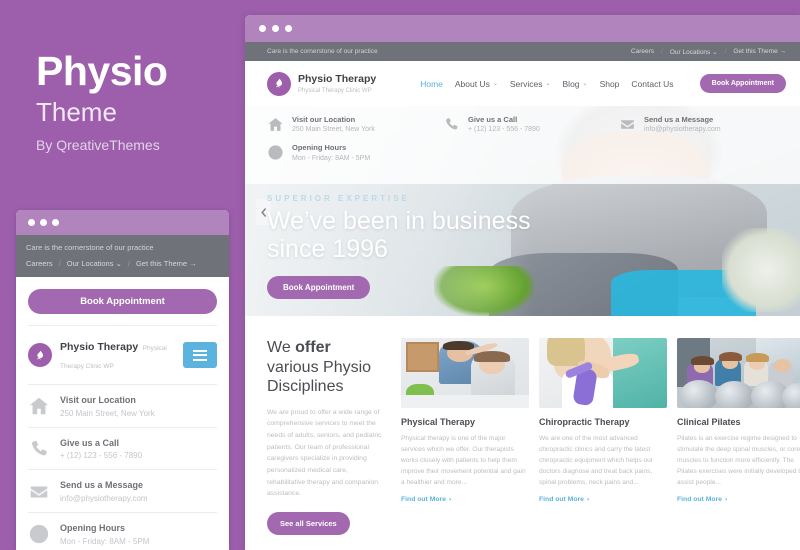 The image size is (800, 550). Describe the element at coordinates (431, 84) in the screenshot. I see `menu-item-home: Home` at that location.